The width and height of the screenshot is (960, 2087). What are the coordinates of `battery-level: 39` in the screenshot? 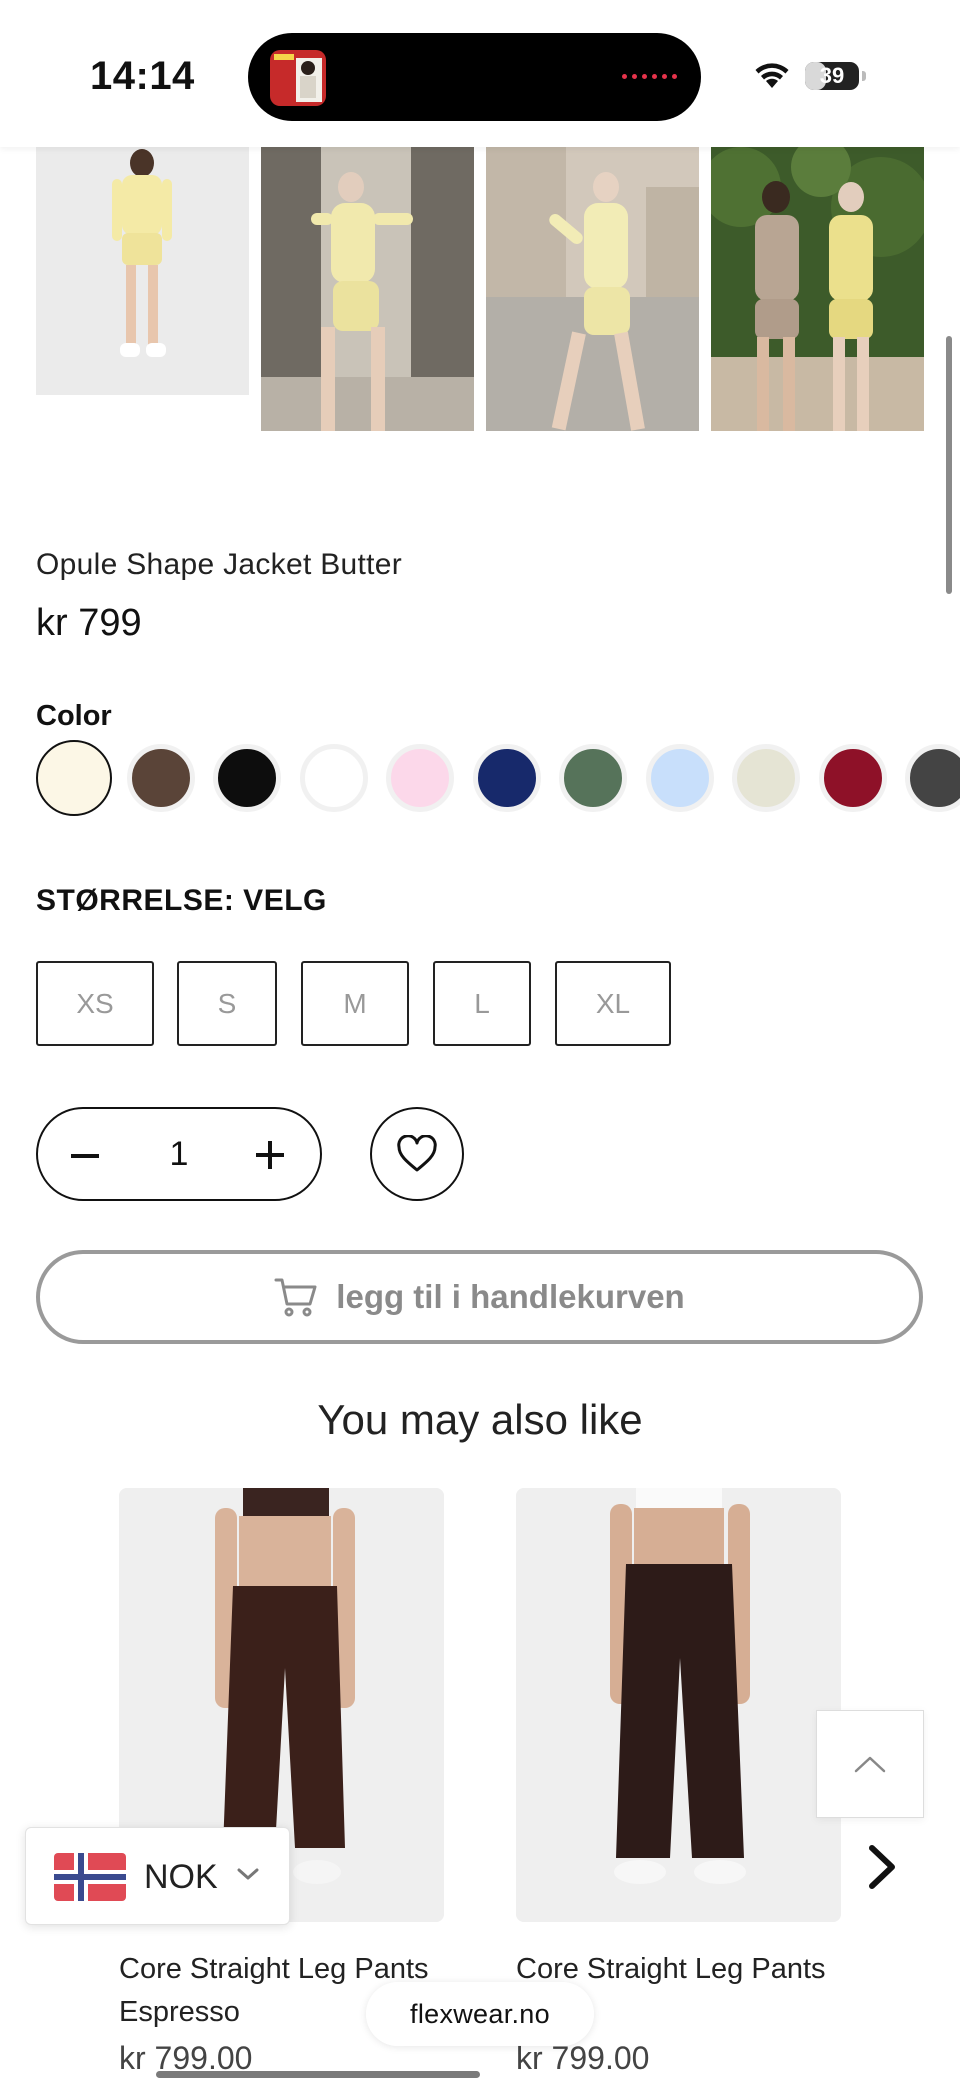 It's located at (832, 75).